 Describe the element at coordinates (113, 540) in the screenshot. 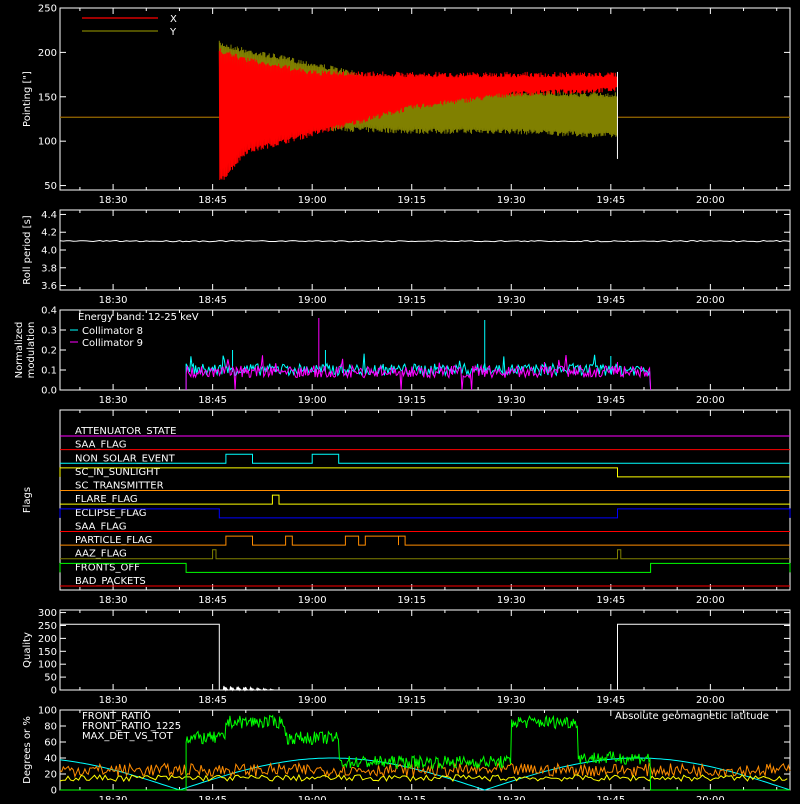

I see `flag-label: PARTICLE_FLAG` at that location.